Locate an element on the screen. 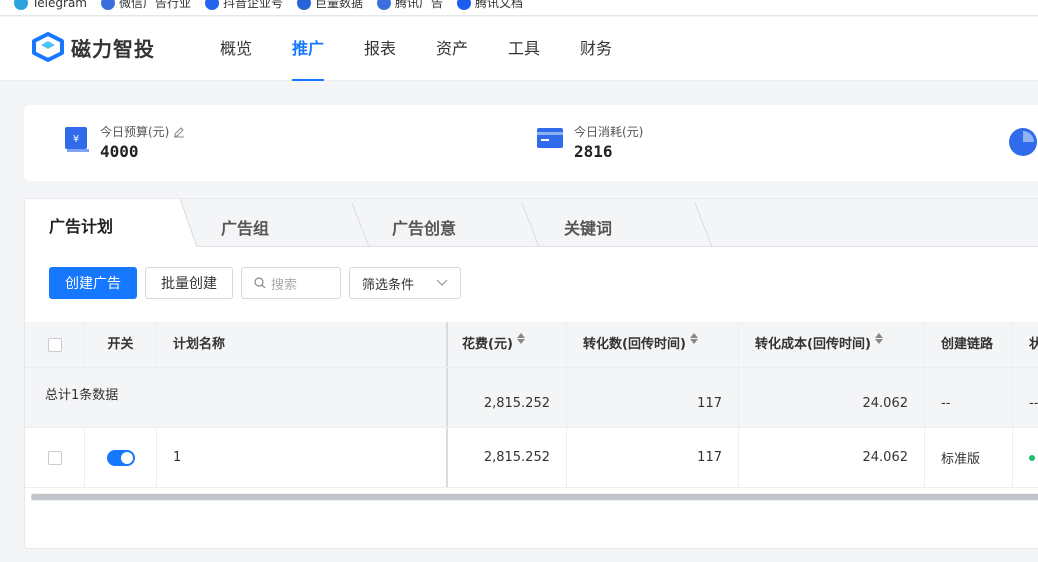 This screenshot has height=562, width=1038. total-link: -- is located at coordinates (969, 397).